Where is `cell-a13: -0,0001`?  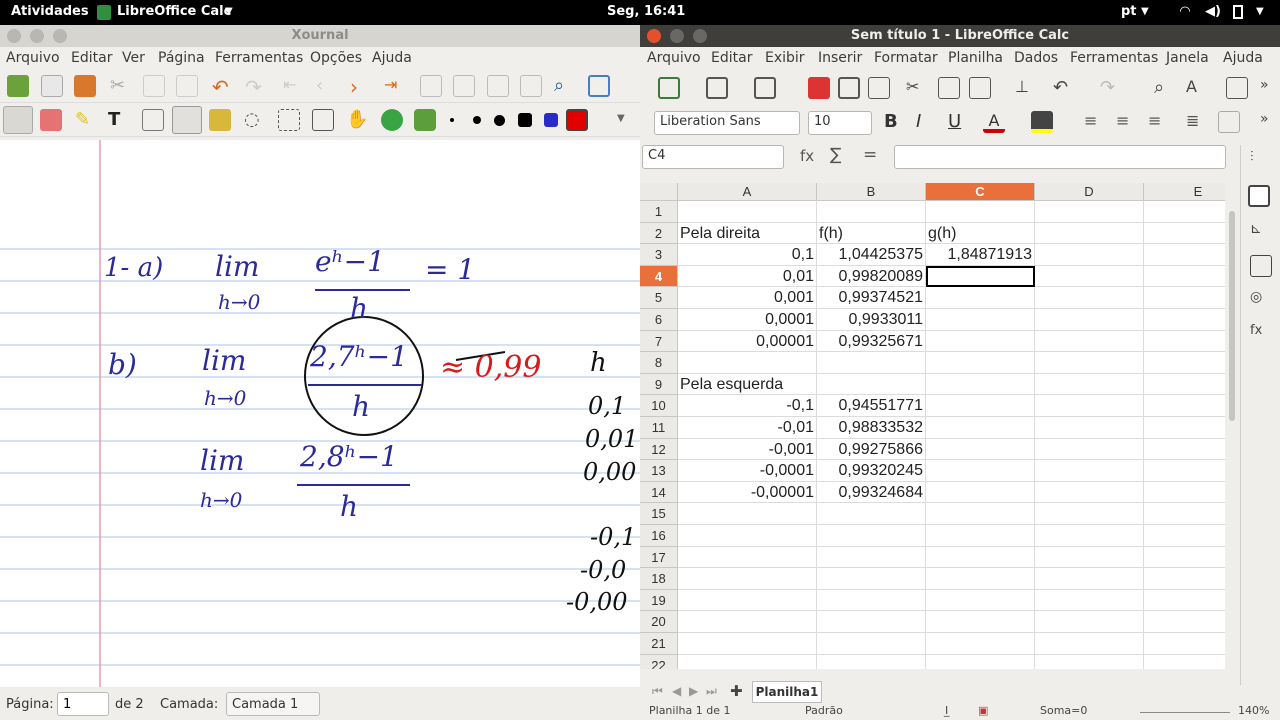 cell-a13: -0,0001 is located at coordinates (747, 471).